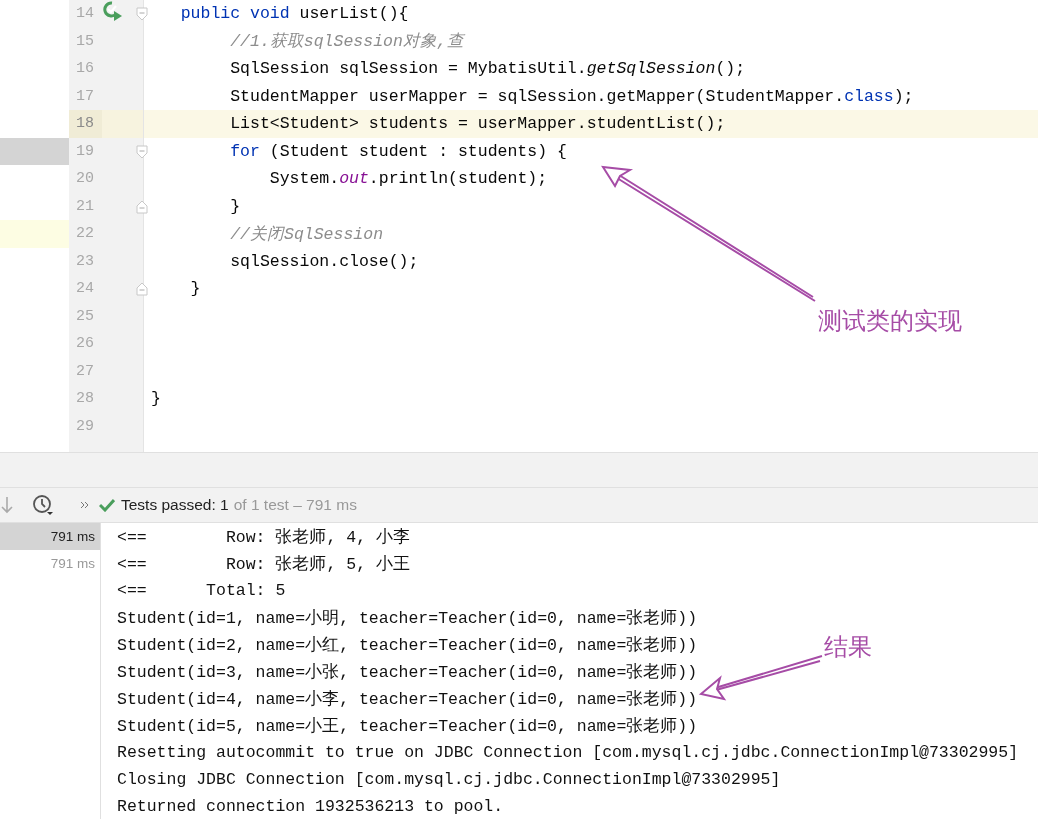  Describe the element at coordinates (568, 752) in the screenshot. I see `console-line: Resetting autocommit to true on JDBC Connection [com.mysql.cj.jdbc.ConnectionImpl@73302995]` at that location.